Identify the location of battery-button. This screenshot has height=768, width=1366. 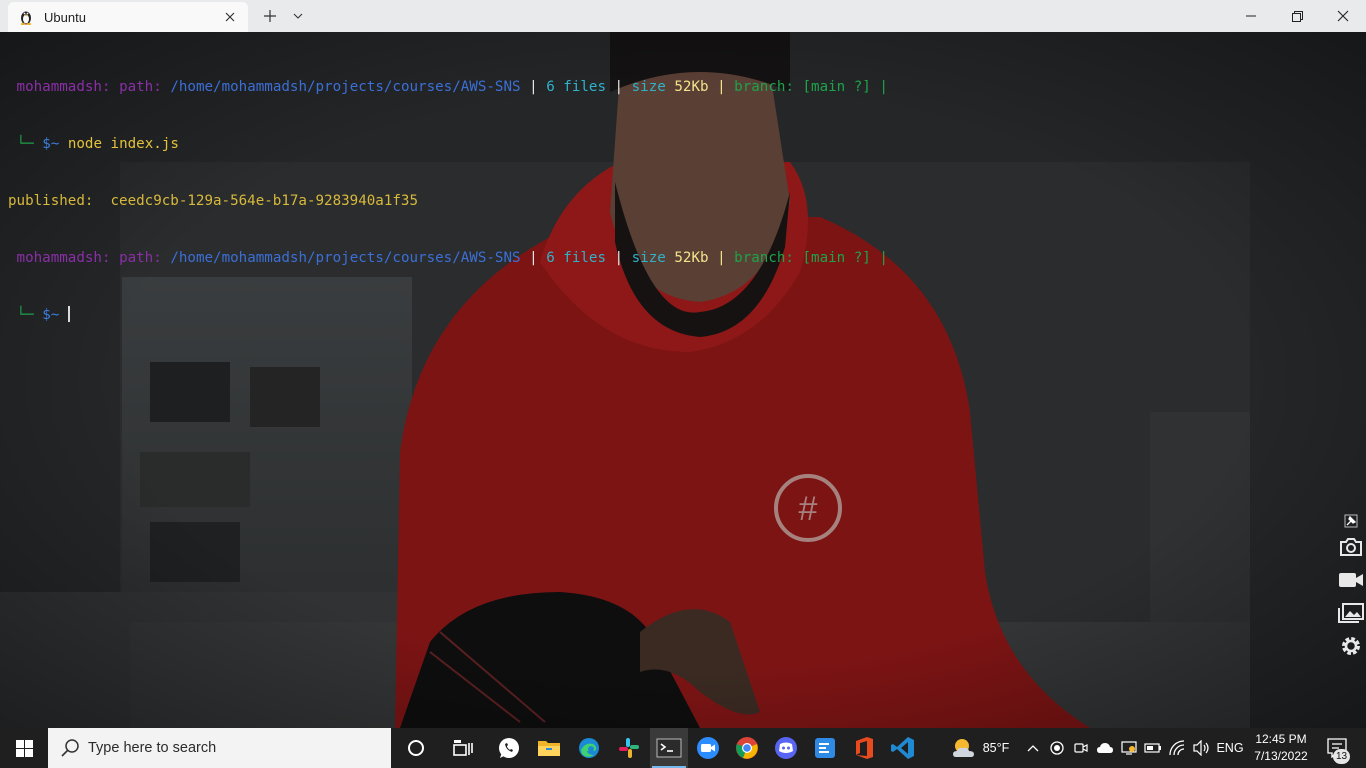
(1153, 748).